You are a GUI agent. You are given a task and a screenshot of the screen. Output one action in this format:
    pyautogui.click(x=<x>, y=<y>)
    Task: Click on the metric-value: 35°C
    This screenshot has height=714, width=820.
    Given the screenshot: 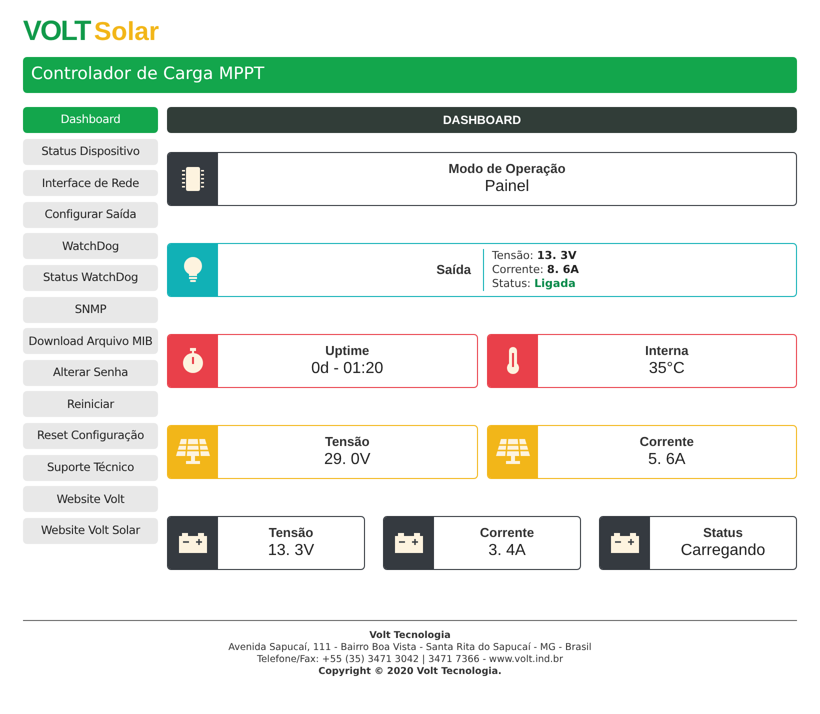 What is the action you would take?
    pyautogui.click(x=666, y=369)
    